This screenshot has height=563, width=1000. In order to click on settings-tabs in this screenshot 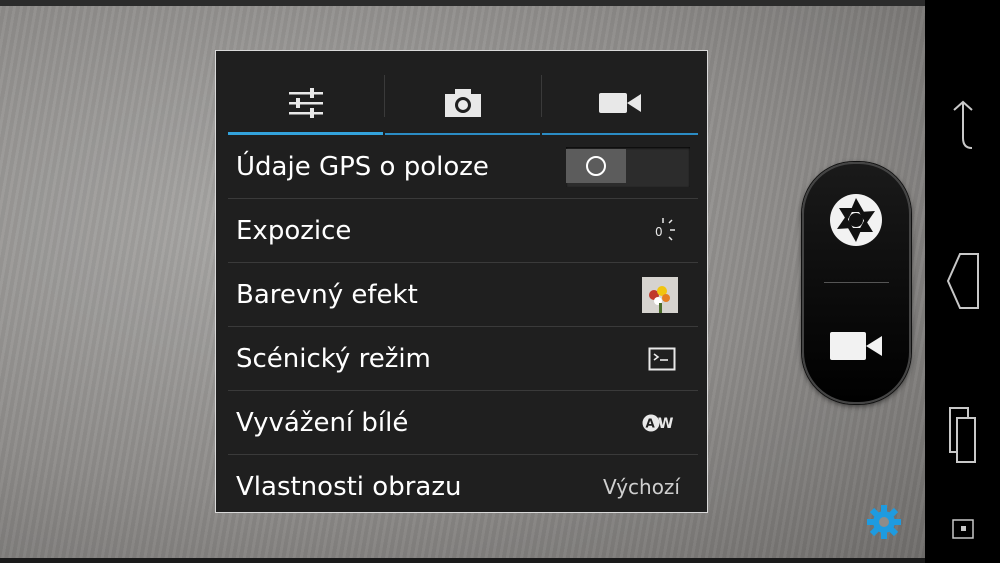, I will do `click(463, 103)`.